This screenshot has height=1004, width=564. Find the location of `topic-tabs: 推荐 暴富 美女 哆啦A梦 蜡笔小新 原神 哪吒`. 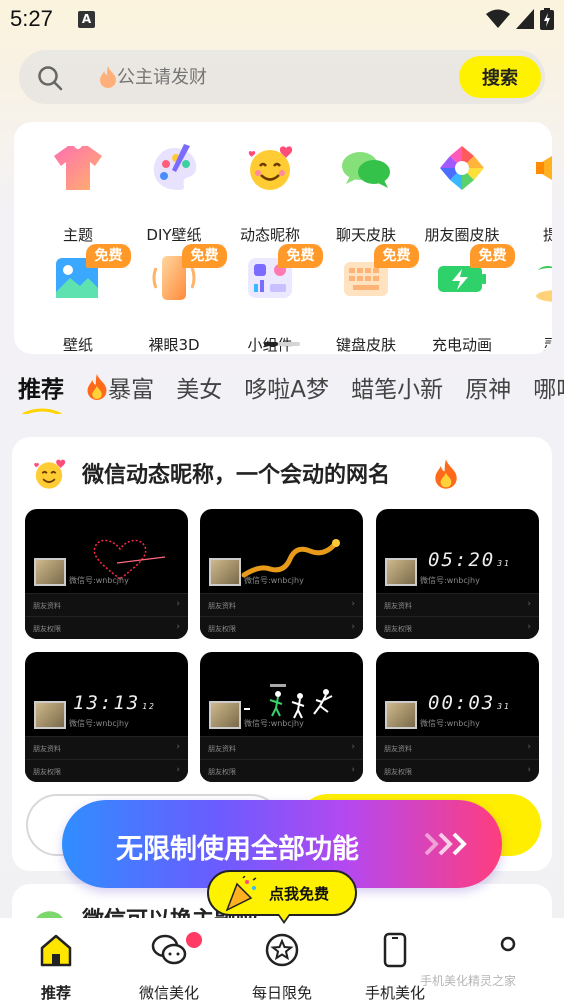

topic-tabs: 推荐 暴富 美女 哆啦A梦 蜡笔小新 原神 哪吒 is located at coordinates (291, 392).